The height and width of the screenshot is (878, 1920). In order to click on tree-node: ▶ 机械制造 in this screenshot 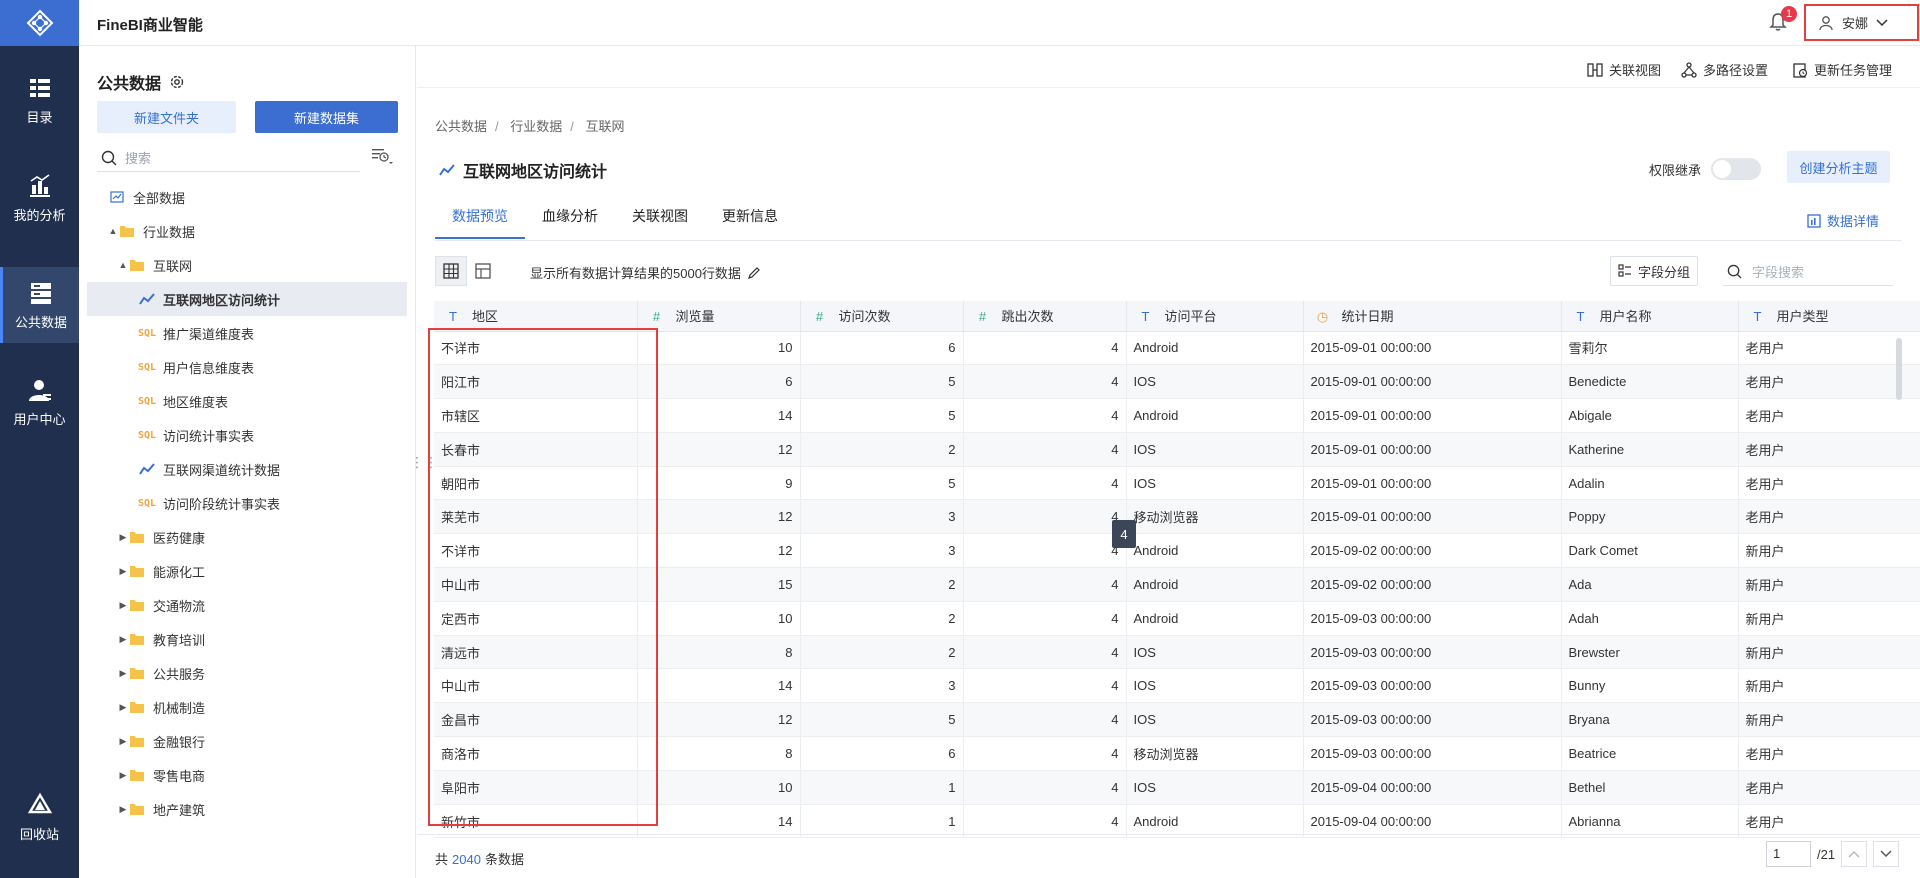, I will do `click(247, 707)`.